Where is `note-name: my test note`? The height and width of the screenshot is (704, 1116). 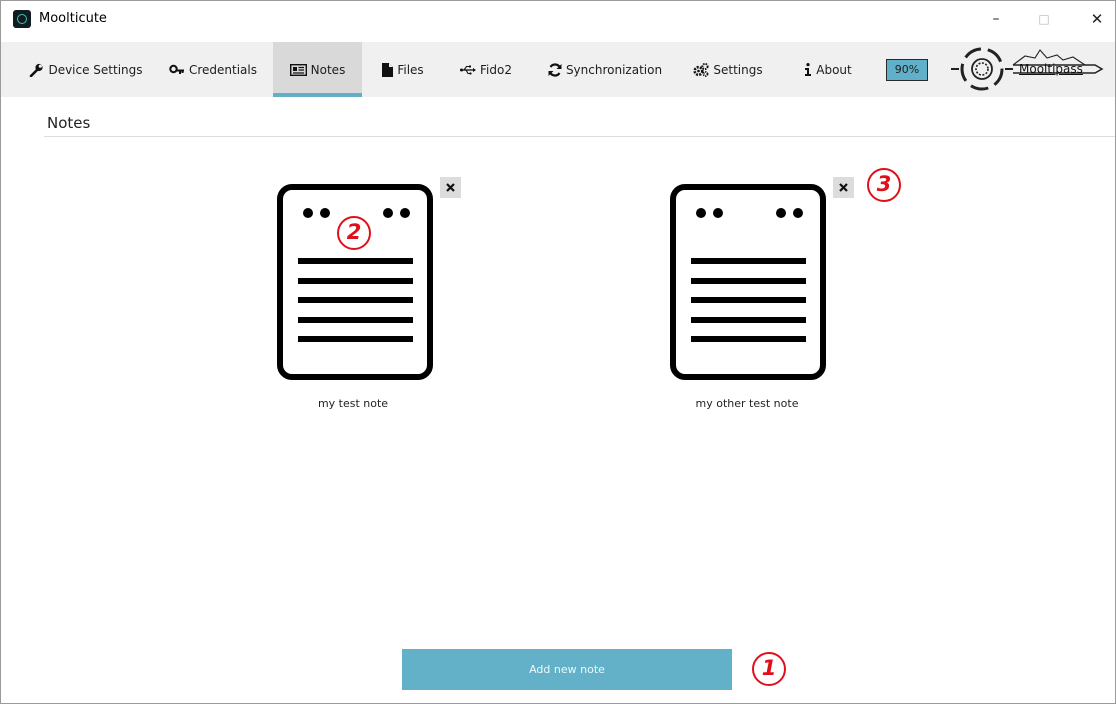
note-name: my test note is located at coordinates (353, 403).